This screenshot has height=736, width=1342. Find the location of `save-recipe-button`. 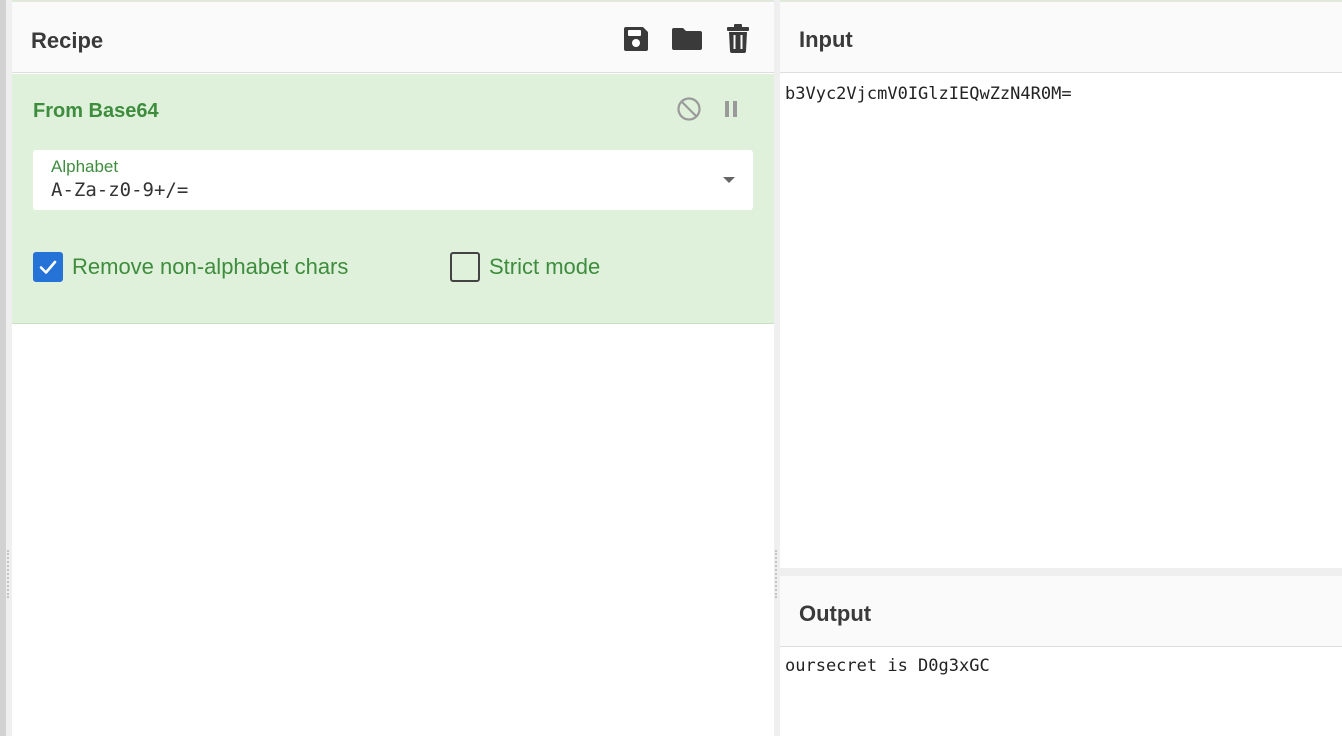

save-recipe-button is located at coordinates (636, 39).